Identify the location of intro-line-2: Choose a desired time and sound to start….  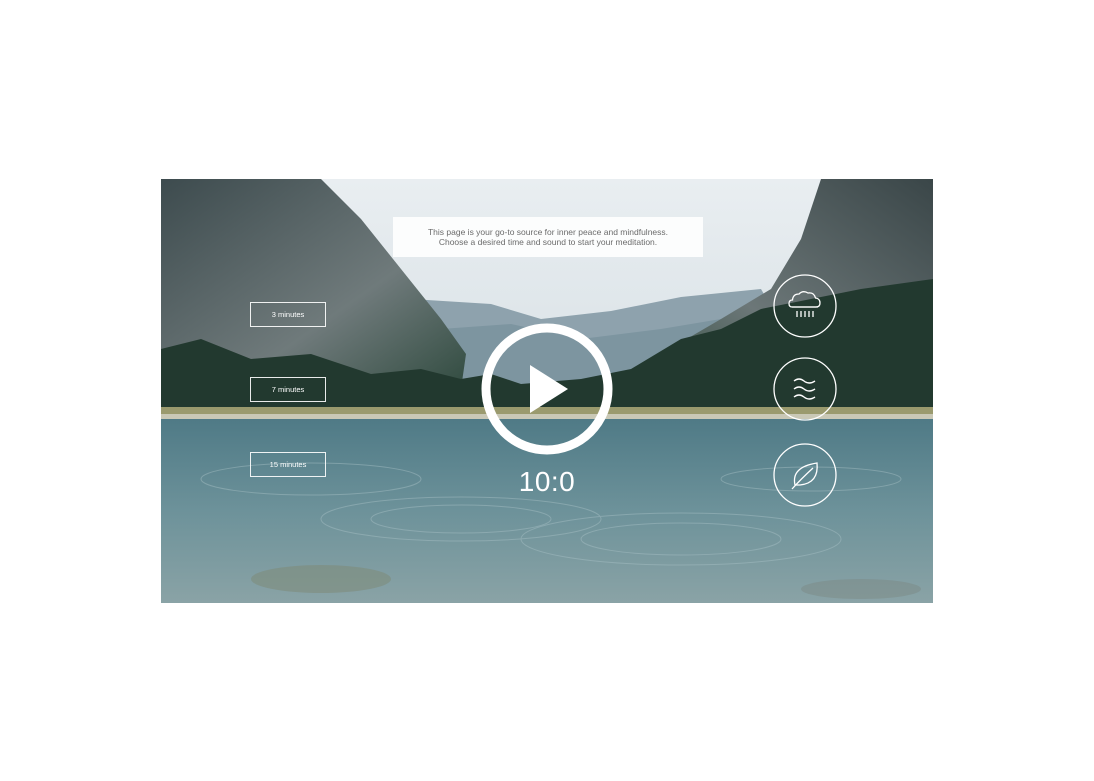
(548, 242).